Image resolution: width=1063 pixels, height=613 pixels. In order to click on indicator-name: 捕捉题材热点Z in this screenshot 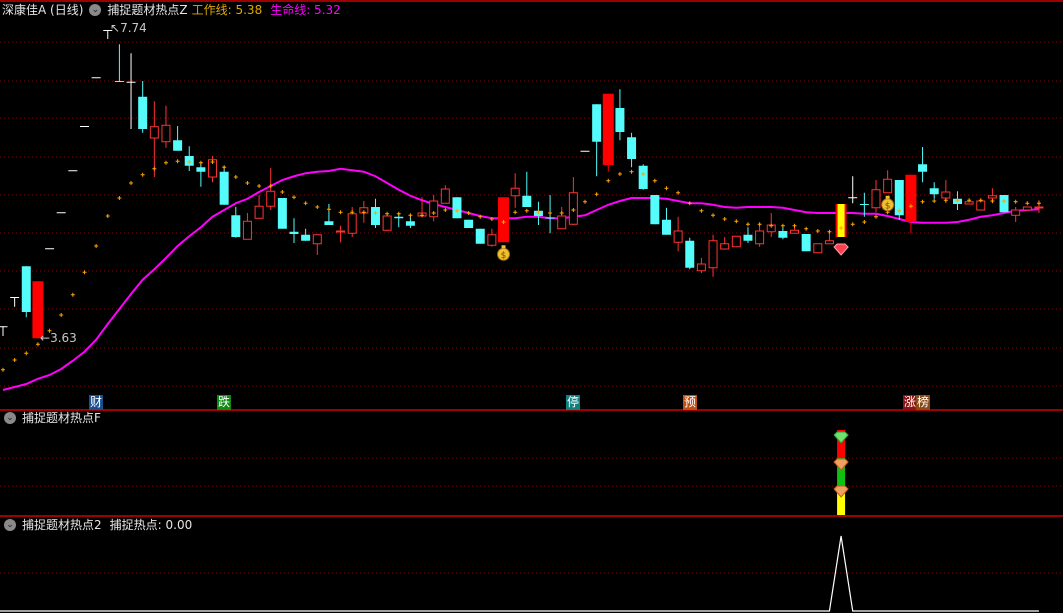, I will do `click(147, 10)`.